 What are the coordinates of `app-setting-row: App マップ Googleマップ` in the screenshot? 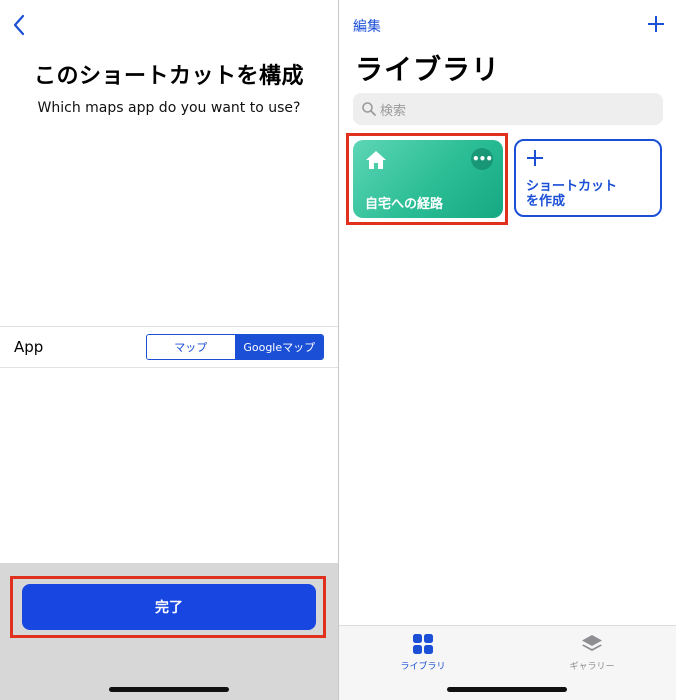 It's located at (169, 347).